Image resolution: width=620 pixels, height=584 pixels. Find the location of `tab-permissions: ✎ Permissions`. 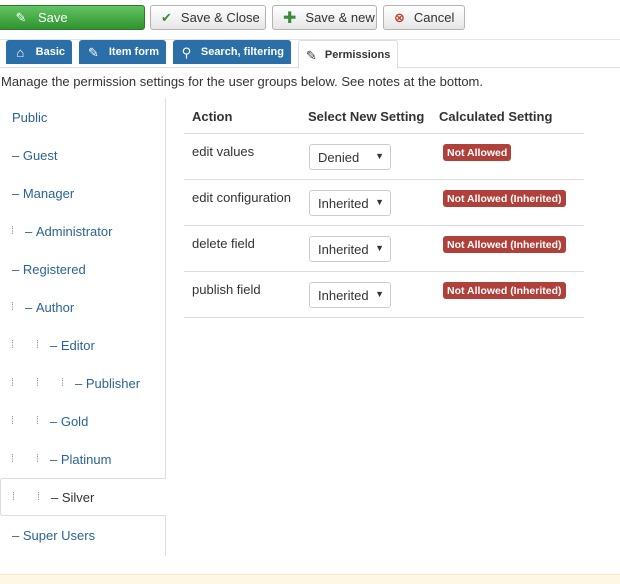

tab-permissions: ✎ Permissions is located at coordinates (348, 54).